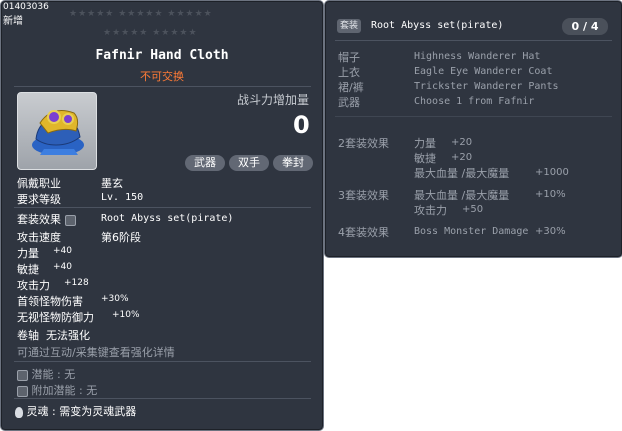  Describe the element at coordinates (474, 101) in the screenshot. I see `set-piece-name: Choose 1 from Fafnir` at that location.